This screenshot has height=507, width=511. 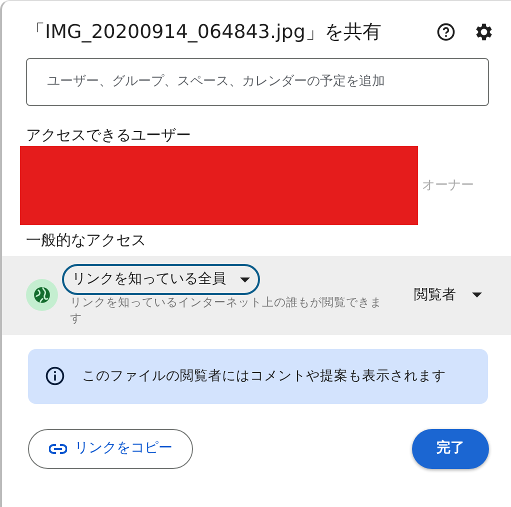 I want to click on info-text: このファイルの閲覧者にはコメントや提案も表示されます, so click(x=264, y=376).